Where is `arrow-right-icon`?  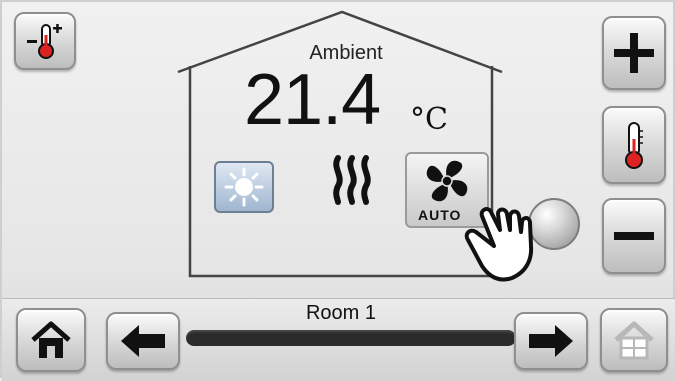 arrow-right-icon is located at coordinates (551, 341).